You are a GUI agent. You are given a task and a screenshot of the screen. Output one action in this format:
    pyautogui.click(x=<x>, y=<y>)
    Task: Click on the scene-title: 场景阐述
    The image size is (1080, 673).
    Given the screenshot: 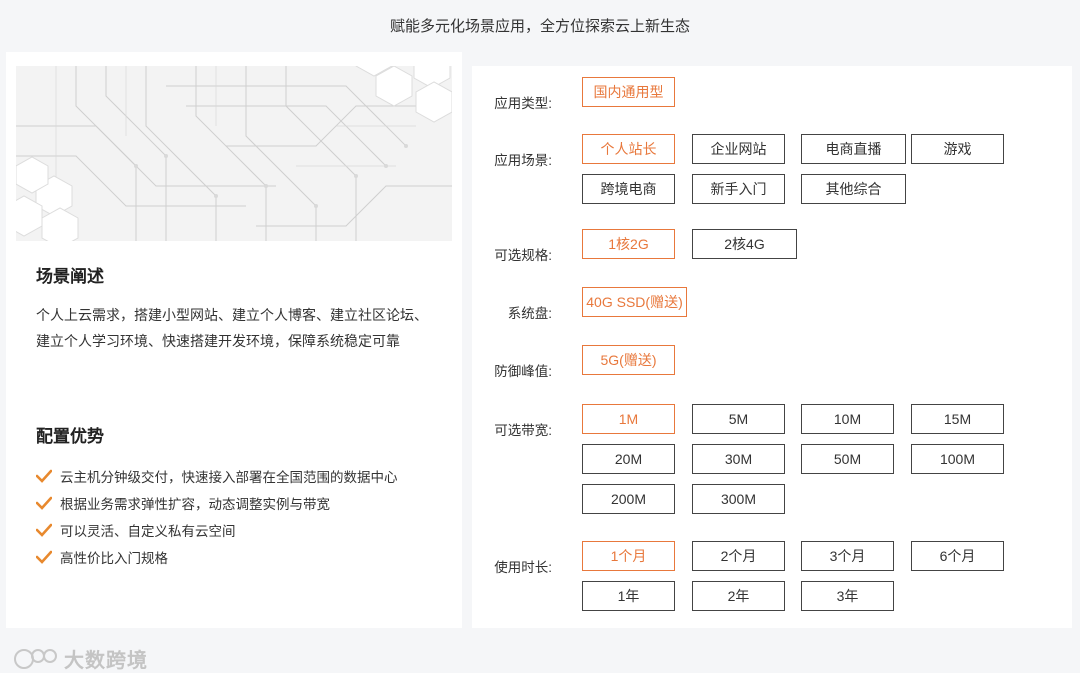 What is the action you would take?
    pyautogui.click(x=70, y=276)
    